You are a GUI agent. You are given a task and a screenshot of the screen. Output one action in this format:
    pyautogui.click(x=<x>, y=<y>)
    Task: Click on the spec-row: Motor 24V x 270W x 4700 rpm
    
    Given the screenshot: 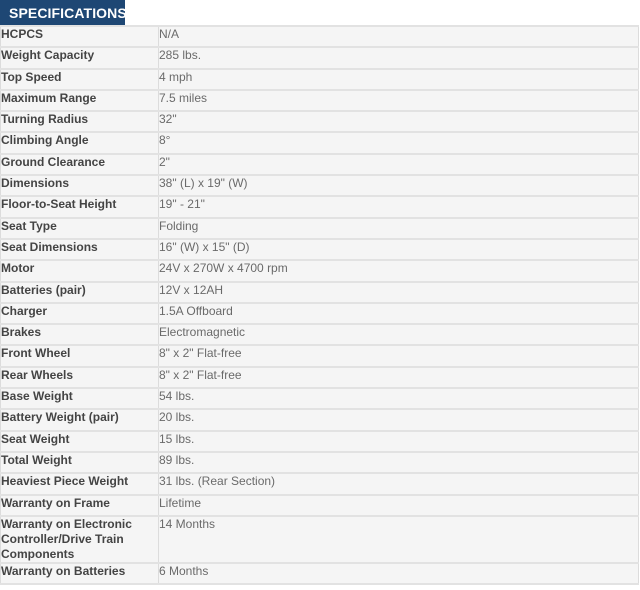 What is the action you would take?
    pyautogui.click(x=319, y=270)
    